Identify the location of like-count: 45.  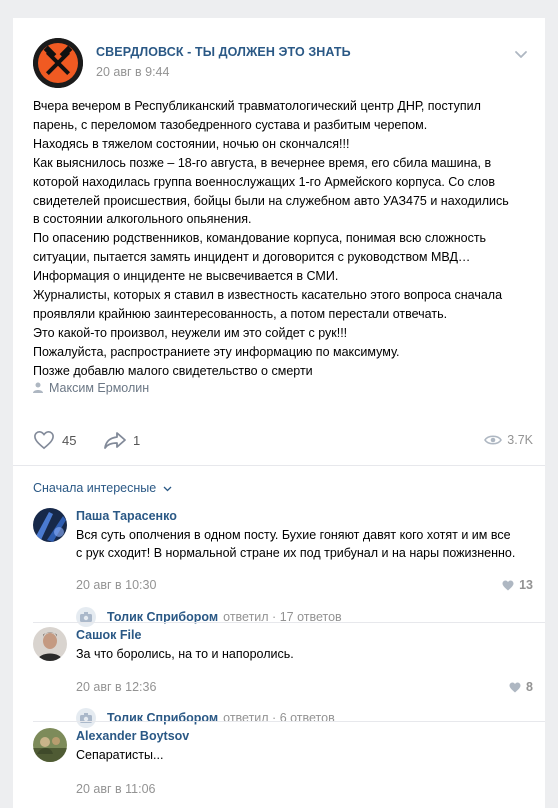
(69, 440).